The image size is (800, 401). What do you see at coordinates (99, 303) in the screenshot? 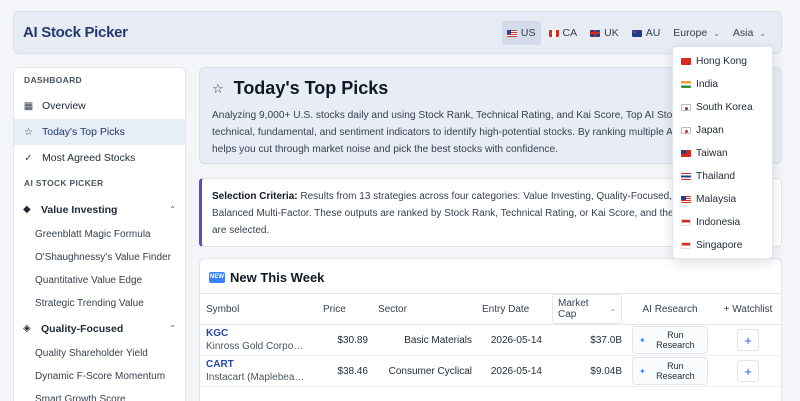
I see `sidebar-subitem-strategic-trending: Strategic Trending Value` at bounding box center [99, 303].